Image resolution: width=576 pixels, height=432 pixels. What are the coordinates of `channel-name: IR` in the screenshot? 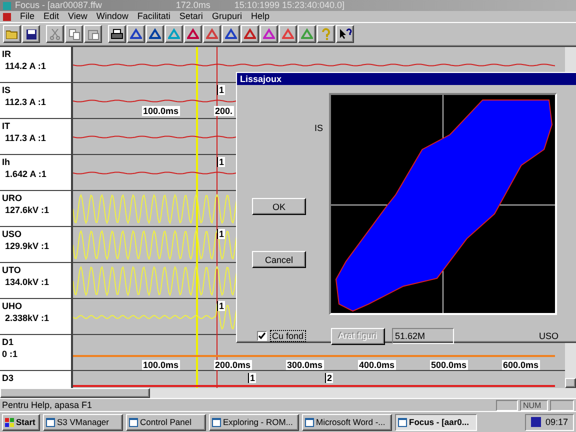 It's located at (6, 54).